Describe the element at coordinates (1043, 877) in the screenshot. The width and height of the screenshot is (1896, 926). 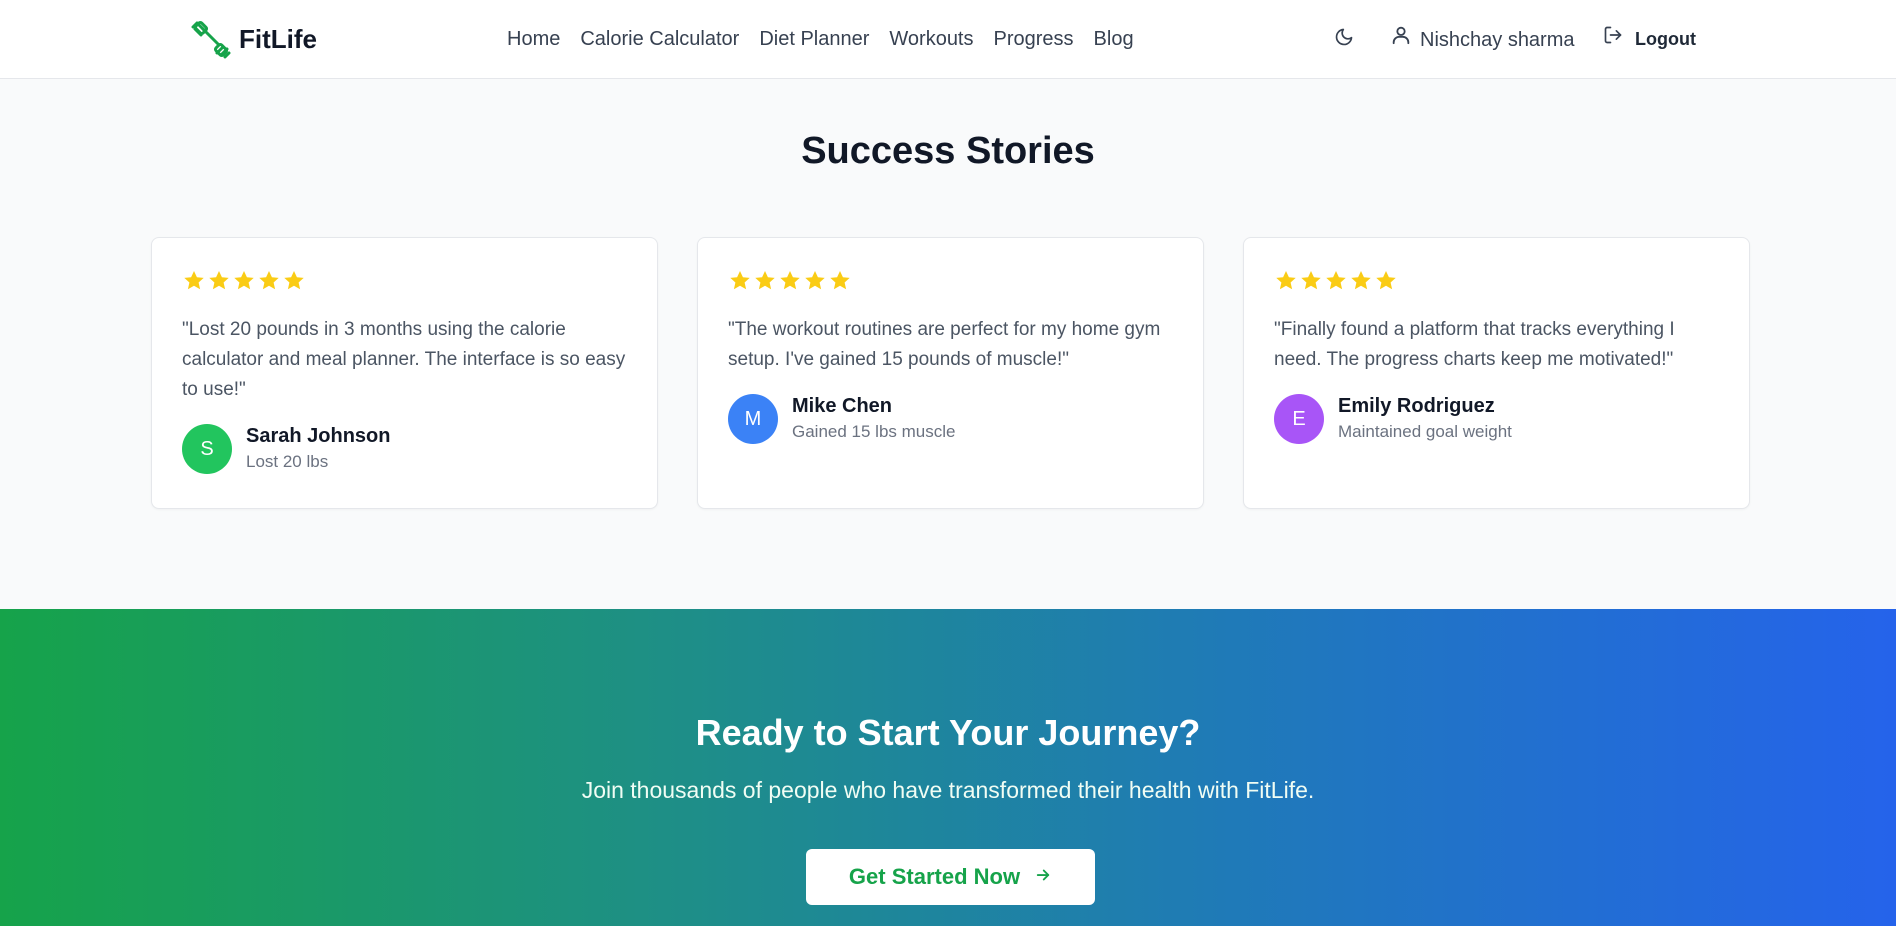
I see `arrow-right-icon` at that location.